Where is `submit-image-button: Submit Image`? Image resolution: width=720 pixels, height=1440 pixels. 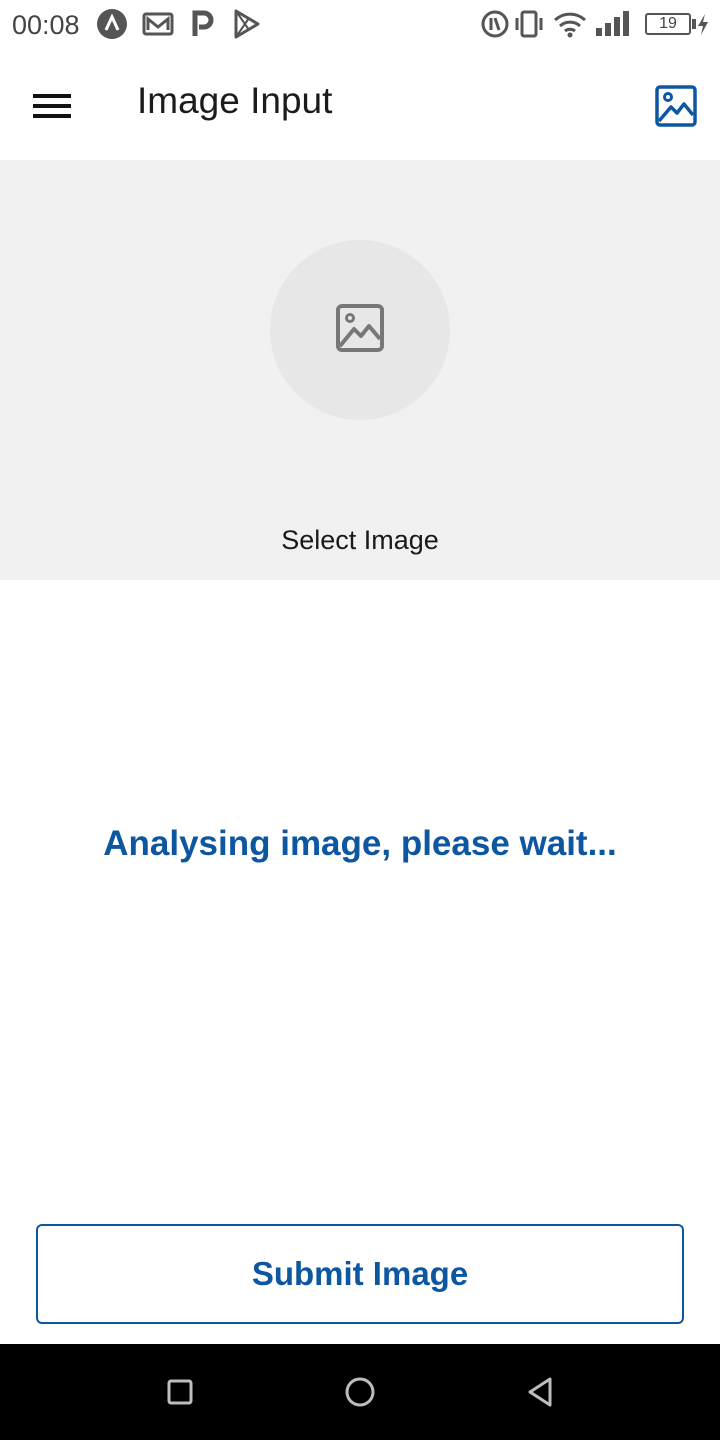 submit-image-button: Submit Image is located at coordinates (360, 1274).